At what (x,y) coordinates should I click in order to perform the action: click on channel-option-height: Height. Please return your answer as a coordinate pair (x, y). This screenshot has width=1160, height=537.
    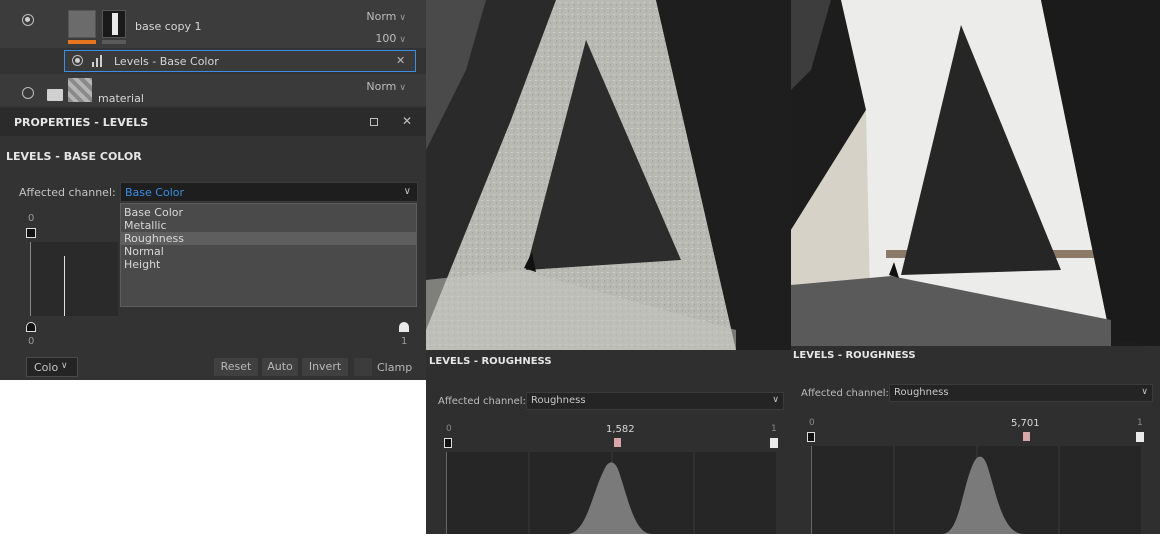
    Looking at the image, I should click on (142, 264).